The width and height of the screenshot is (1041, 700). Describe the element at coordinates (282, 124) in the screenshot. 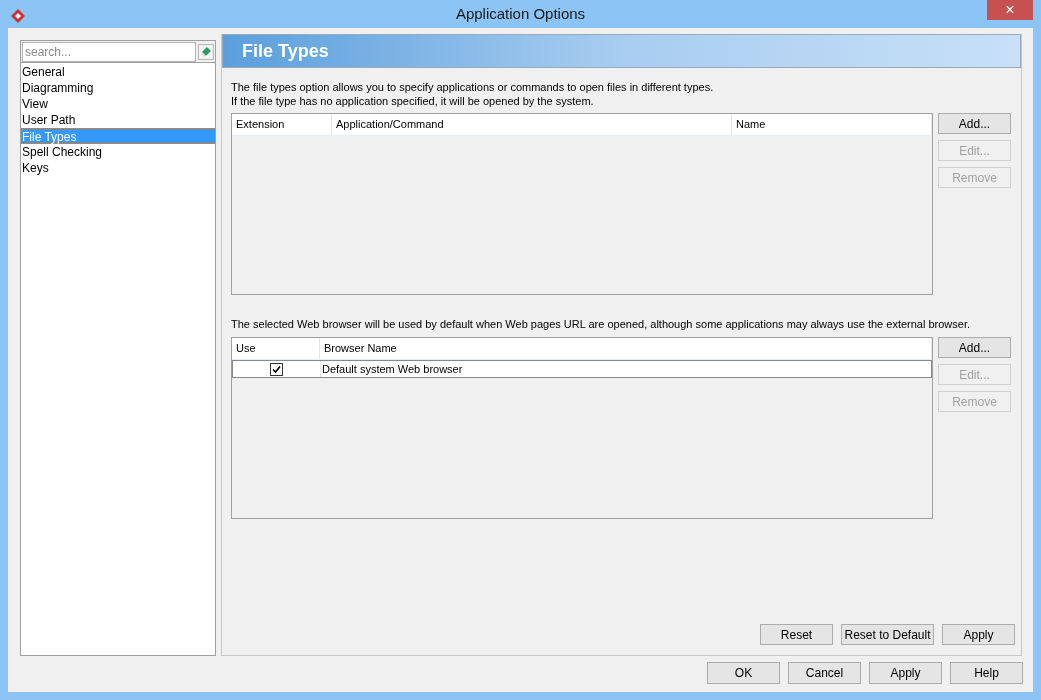

I see `column-header: Extension` at that location.